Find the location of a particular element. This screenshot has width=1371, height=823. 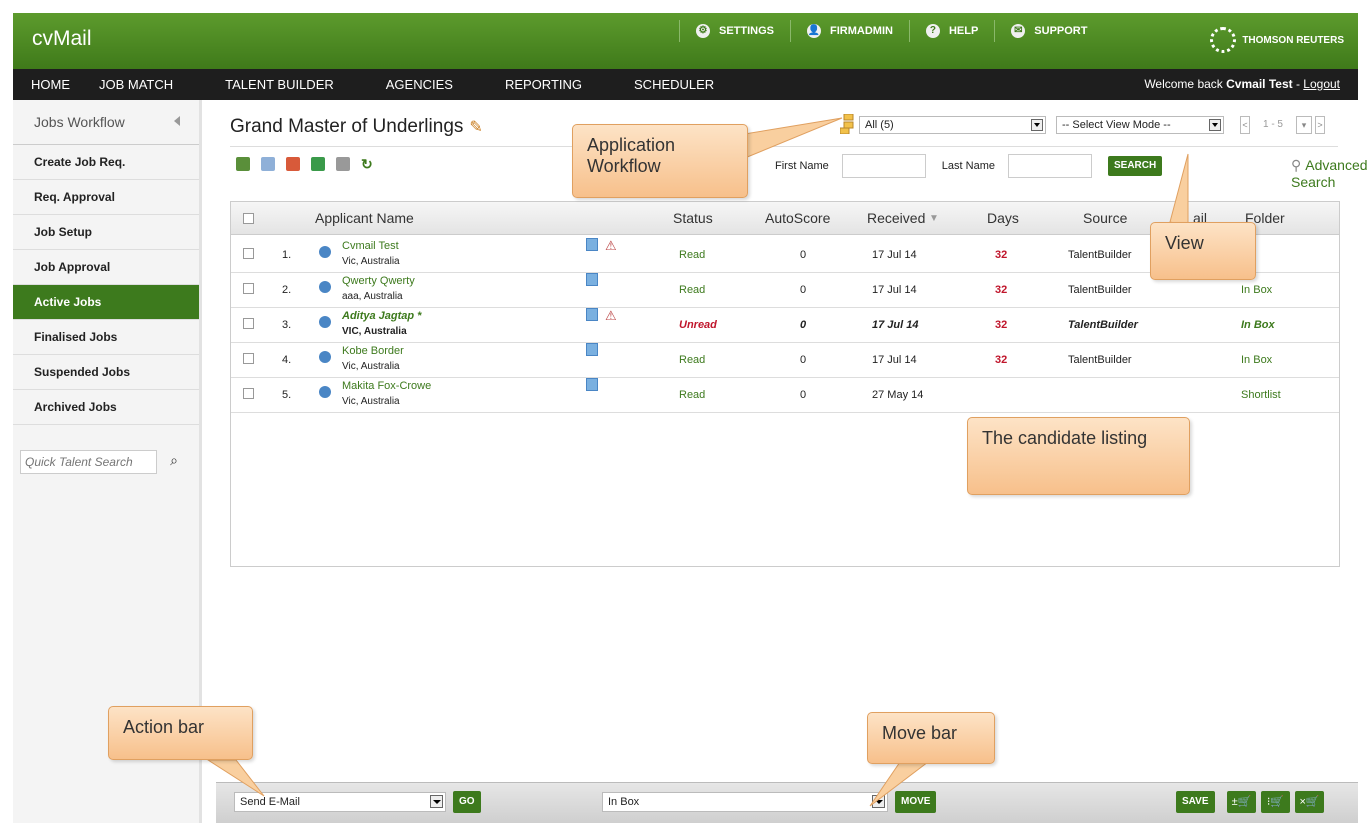

sidebar-item-job-approval: Job Approval is located at coordinates (106, 267).